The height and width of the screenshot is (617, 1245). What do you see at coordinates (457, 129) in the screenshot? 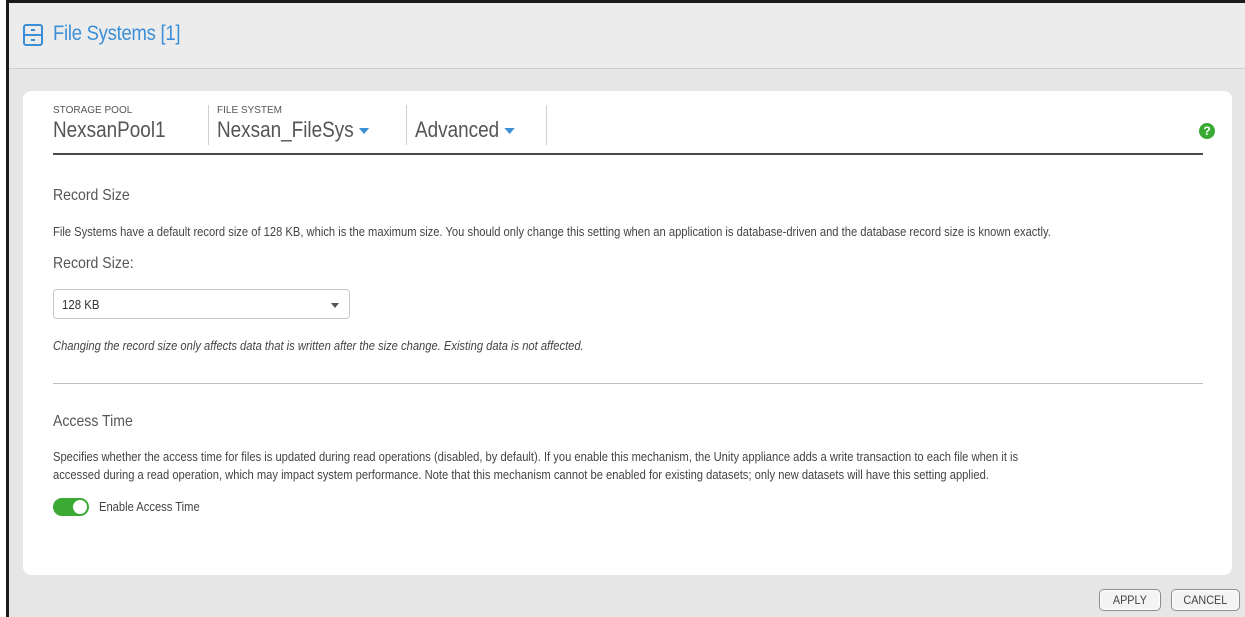
I see `breadcrumb-value-text: Advanced` at bounding box center [457, 129].